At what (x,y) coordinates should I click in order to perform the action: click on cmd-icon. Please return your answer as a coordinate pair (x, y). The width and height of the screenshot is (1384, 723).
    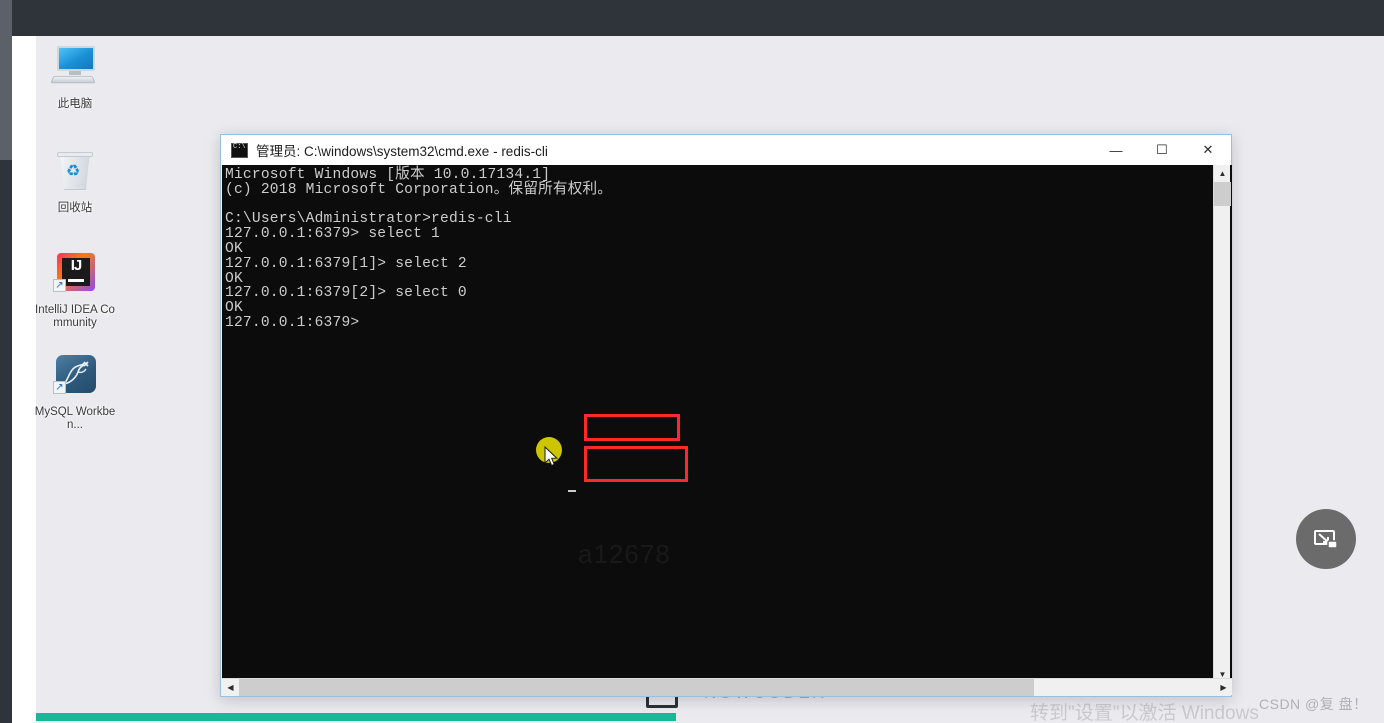
    Looking at the image, I should click on (239, 150).